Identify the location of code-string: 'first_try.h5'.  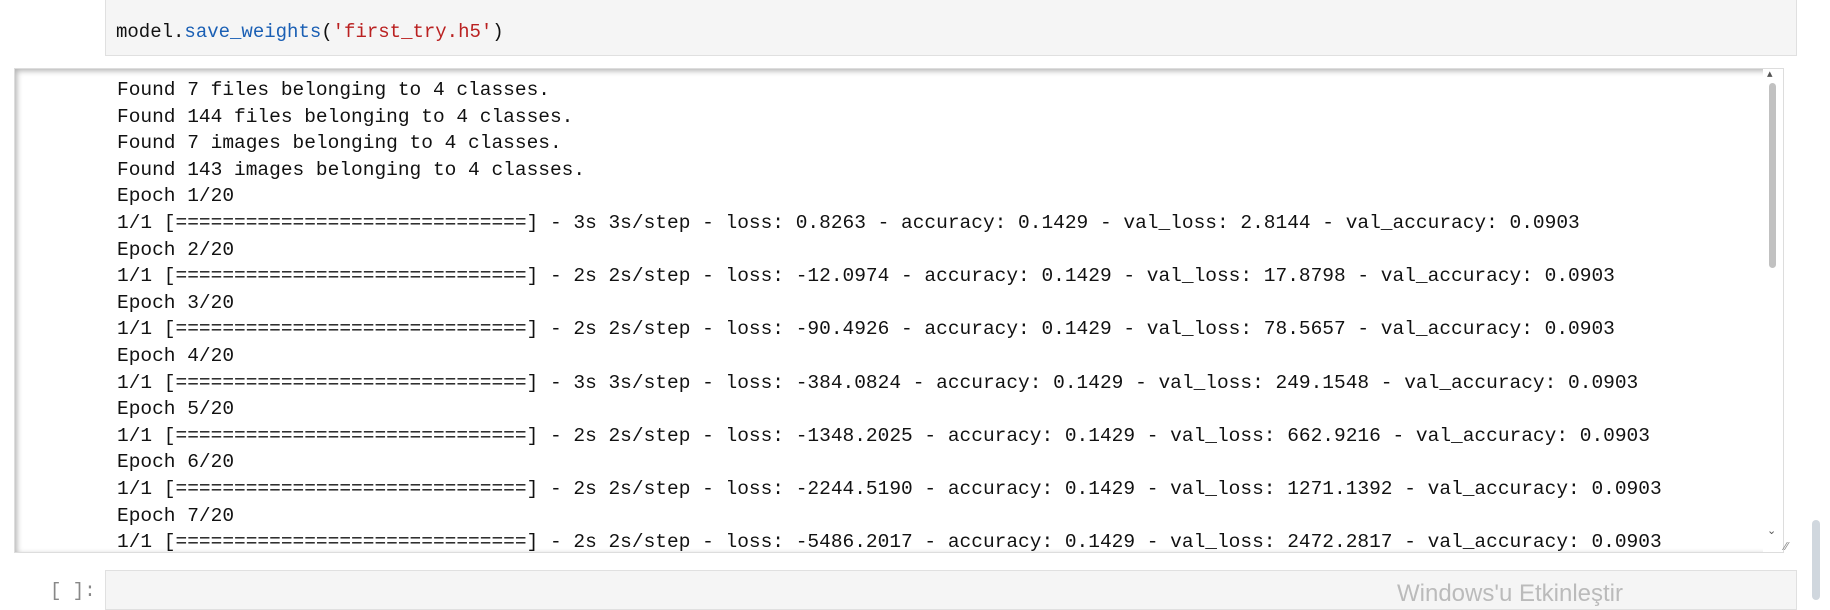
(412, 32).